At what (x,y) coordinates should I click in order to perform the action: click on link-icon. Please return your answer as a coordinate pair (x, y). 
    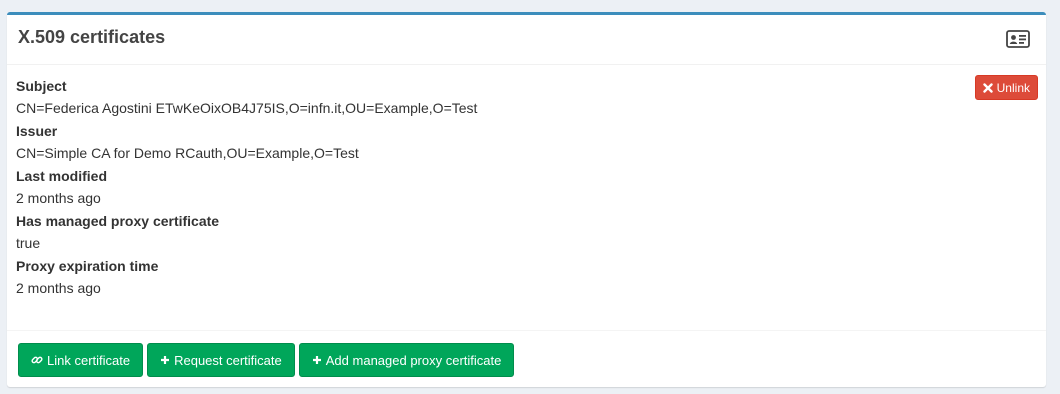
    Looking at the image, I should click on (37, 360).